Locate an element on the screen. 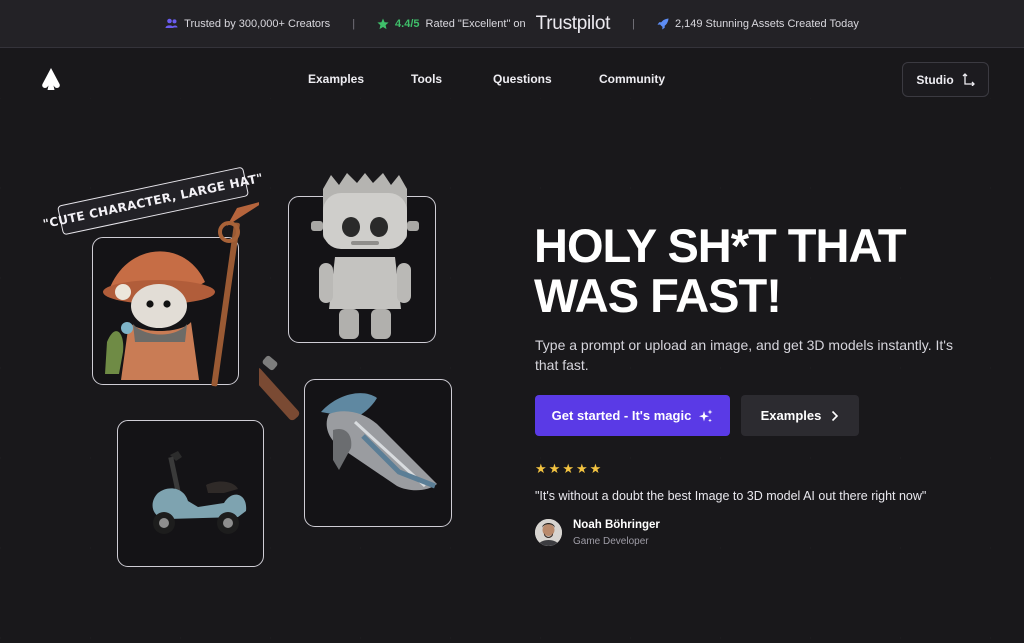 This screenshot has height=643, width=1024. rocket-icon is located at coordinates (663, 23).